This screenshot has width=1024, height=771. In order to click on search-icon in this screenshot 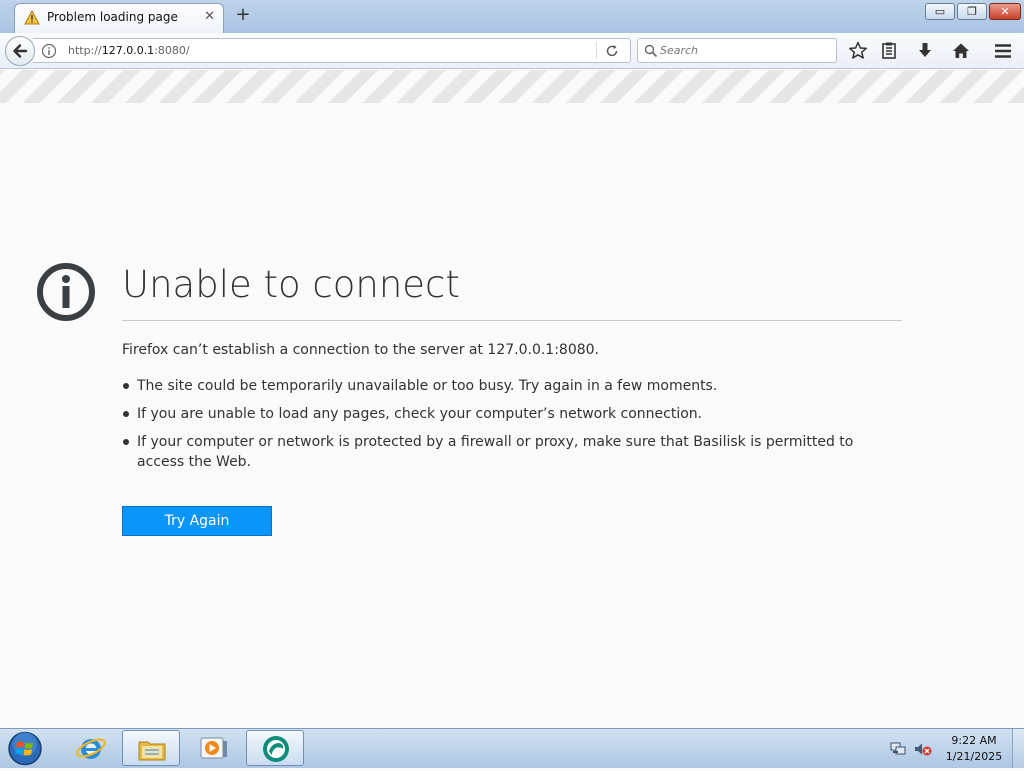, I will do `click(651, 52)`.